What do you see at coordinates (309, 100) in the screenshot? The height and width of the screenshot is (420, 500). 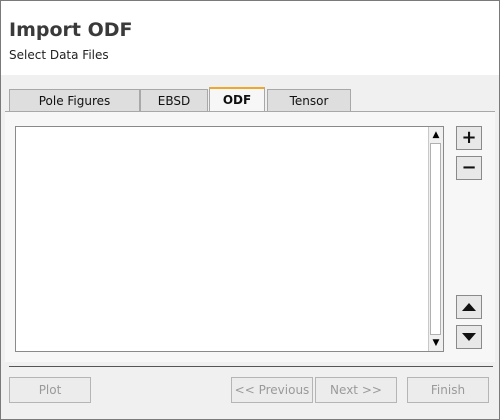 I see `tab-tensor: Tensor` at bounding box center [309, 100].